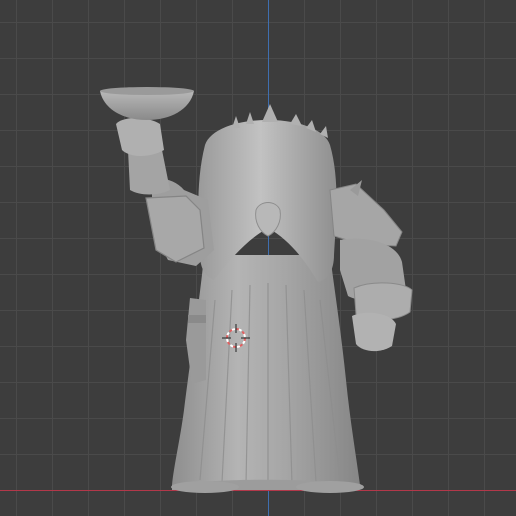 This screenshot has height=516, width=516. Describe the element at coordinates (205, 487) in the screenshot. I see `left-foot` at that location.